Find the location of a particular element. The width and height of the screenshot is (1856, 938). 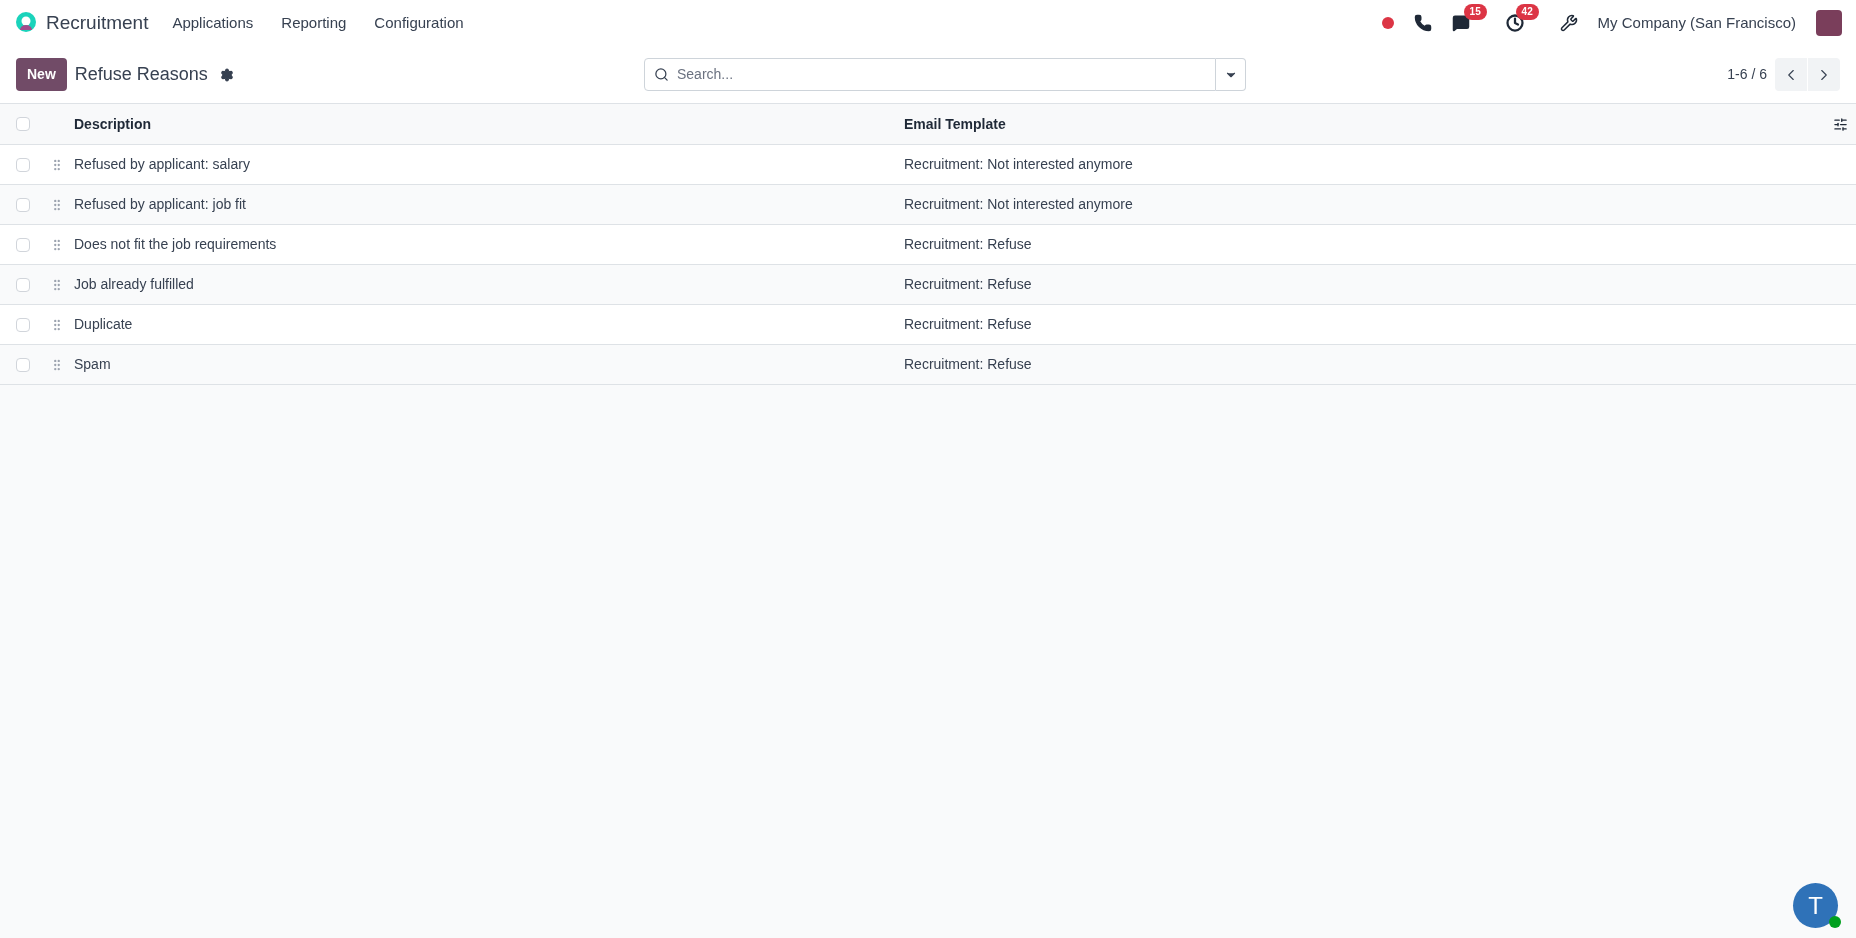

menu-item: Applications is located at coordinates (213, 23).